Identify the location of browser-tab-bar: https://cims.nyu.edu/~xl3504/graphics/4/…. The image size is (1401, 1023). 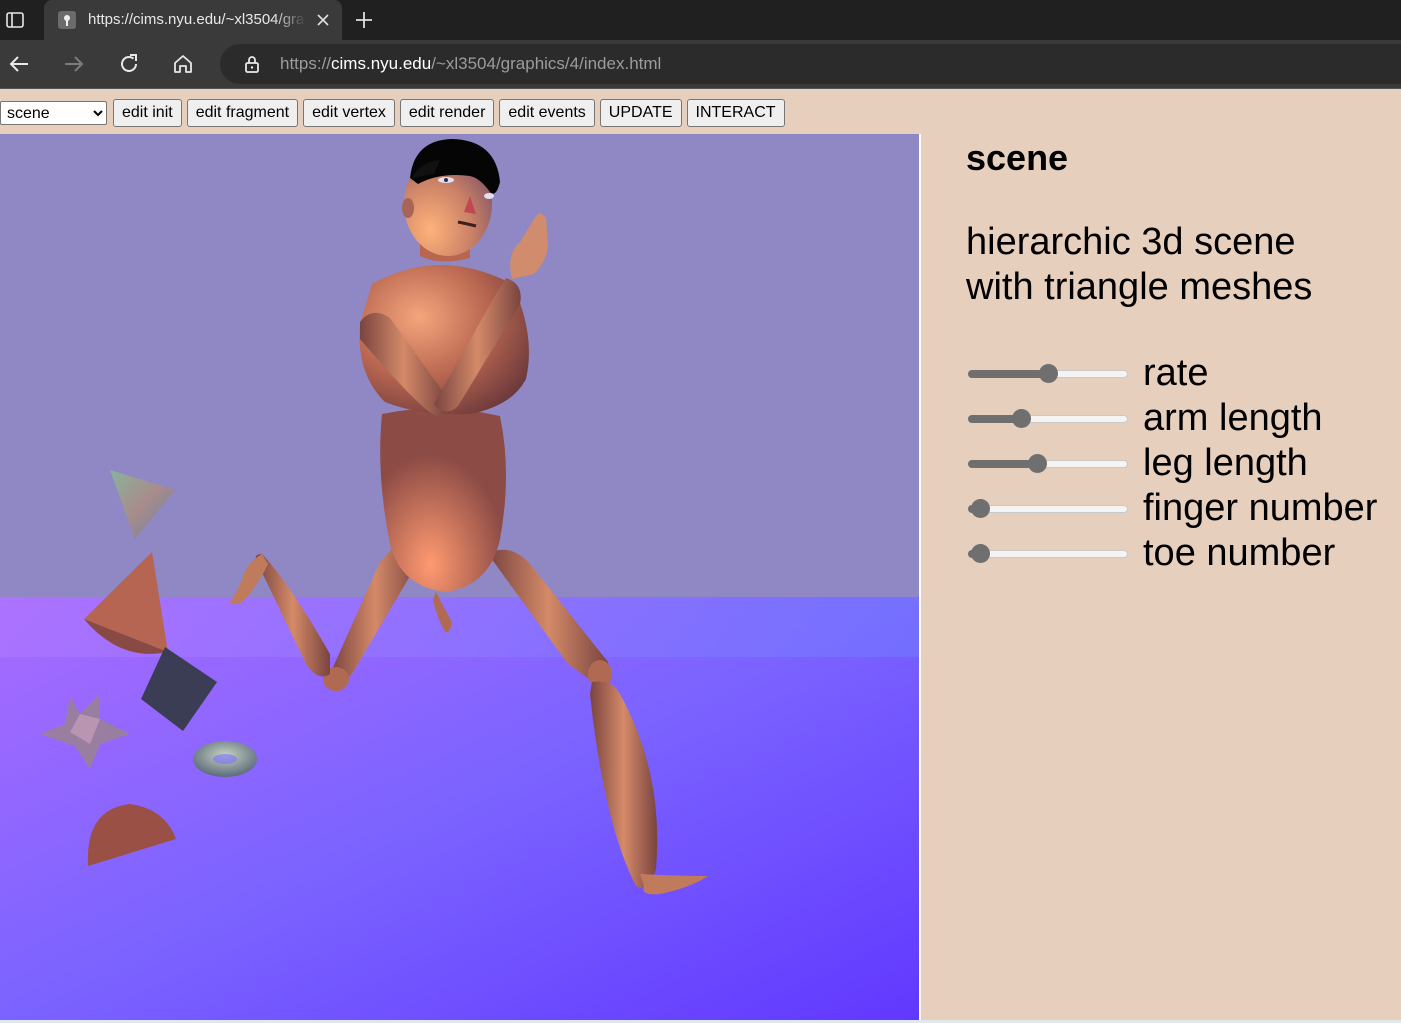
(700, 20).